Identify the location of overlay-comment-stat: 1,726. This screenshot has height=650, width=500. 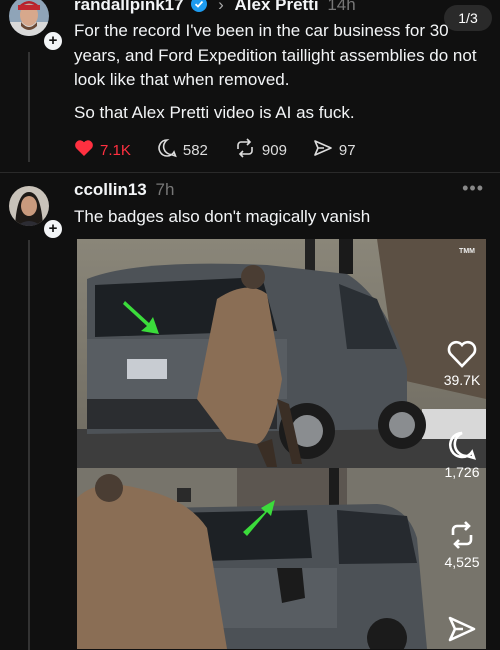
(462, 455).